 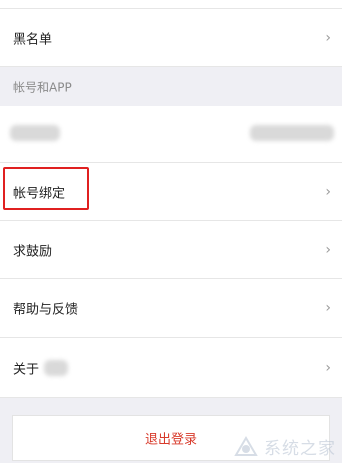 What do you see at coordinates (33, 39) in the screenshot?
I see `blacklist-label: 黑名单` at bounding box center [33, 39].